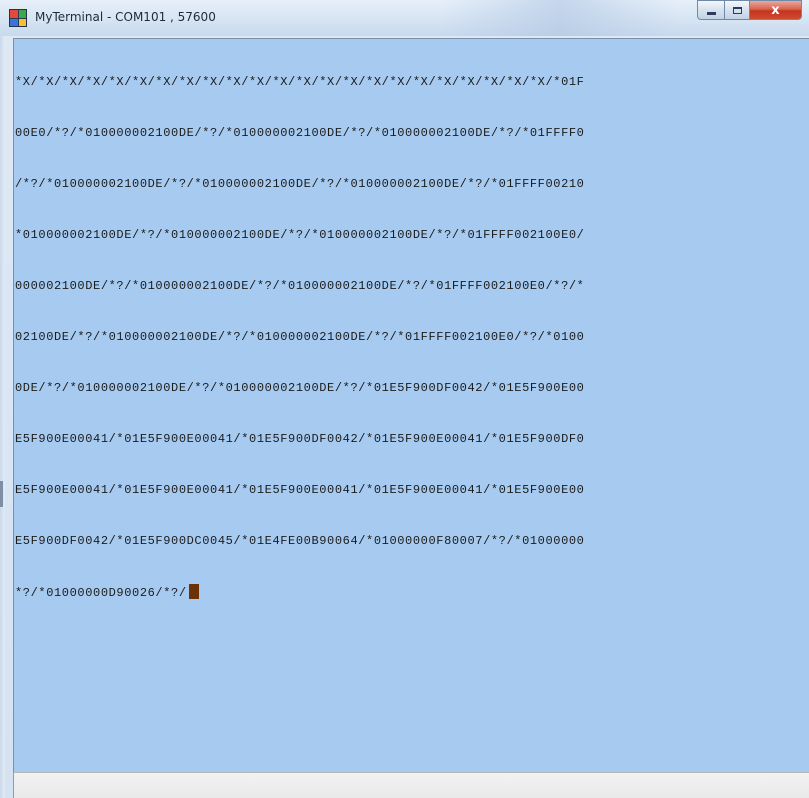 This screenshot has height=798, width=809. What do you see at coordinates (2, 417) in the screenshot?
I see `window-left-border` at bounding box center [2, 417].